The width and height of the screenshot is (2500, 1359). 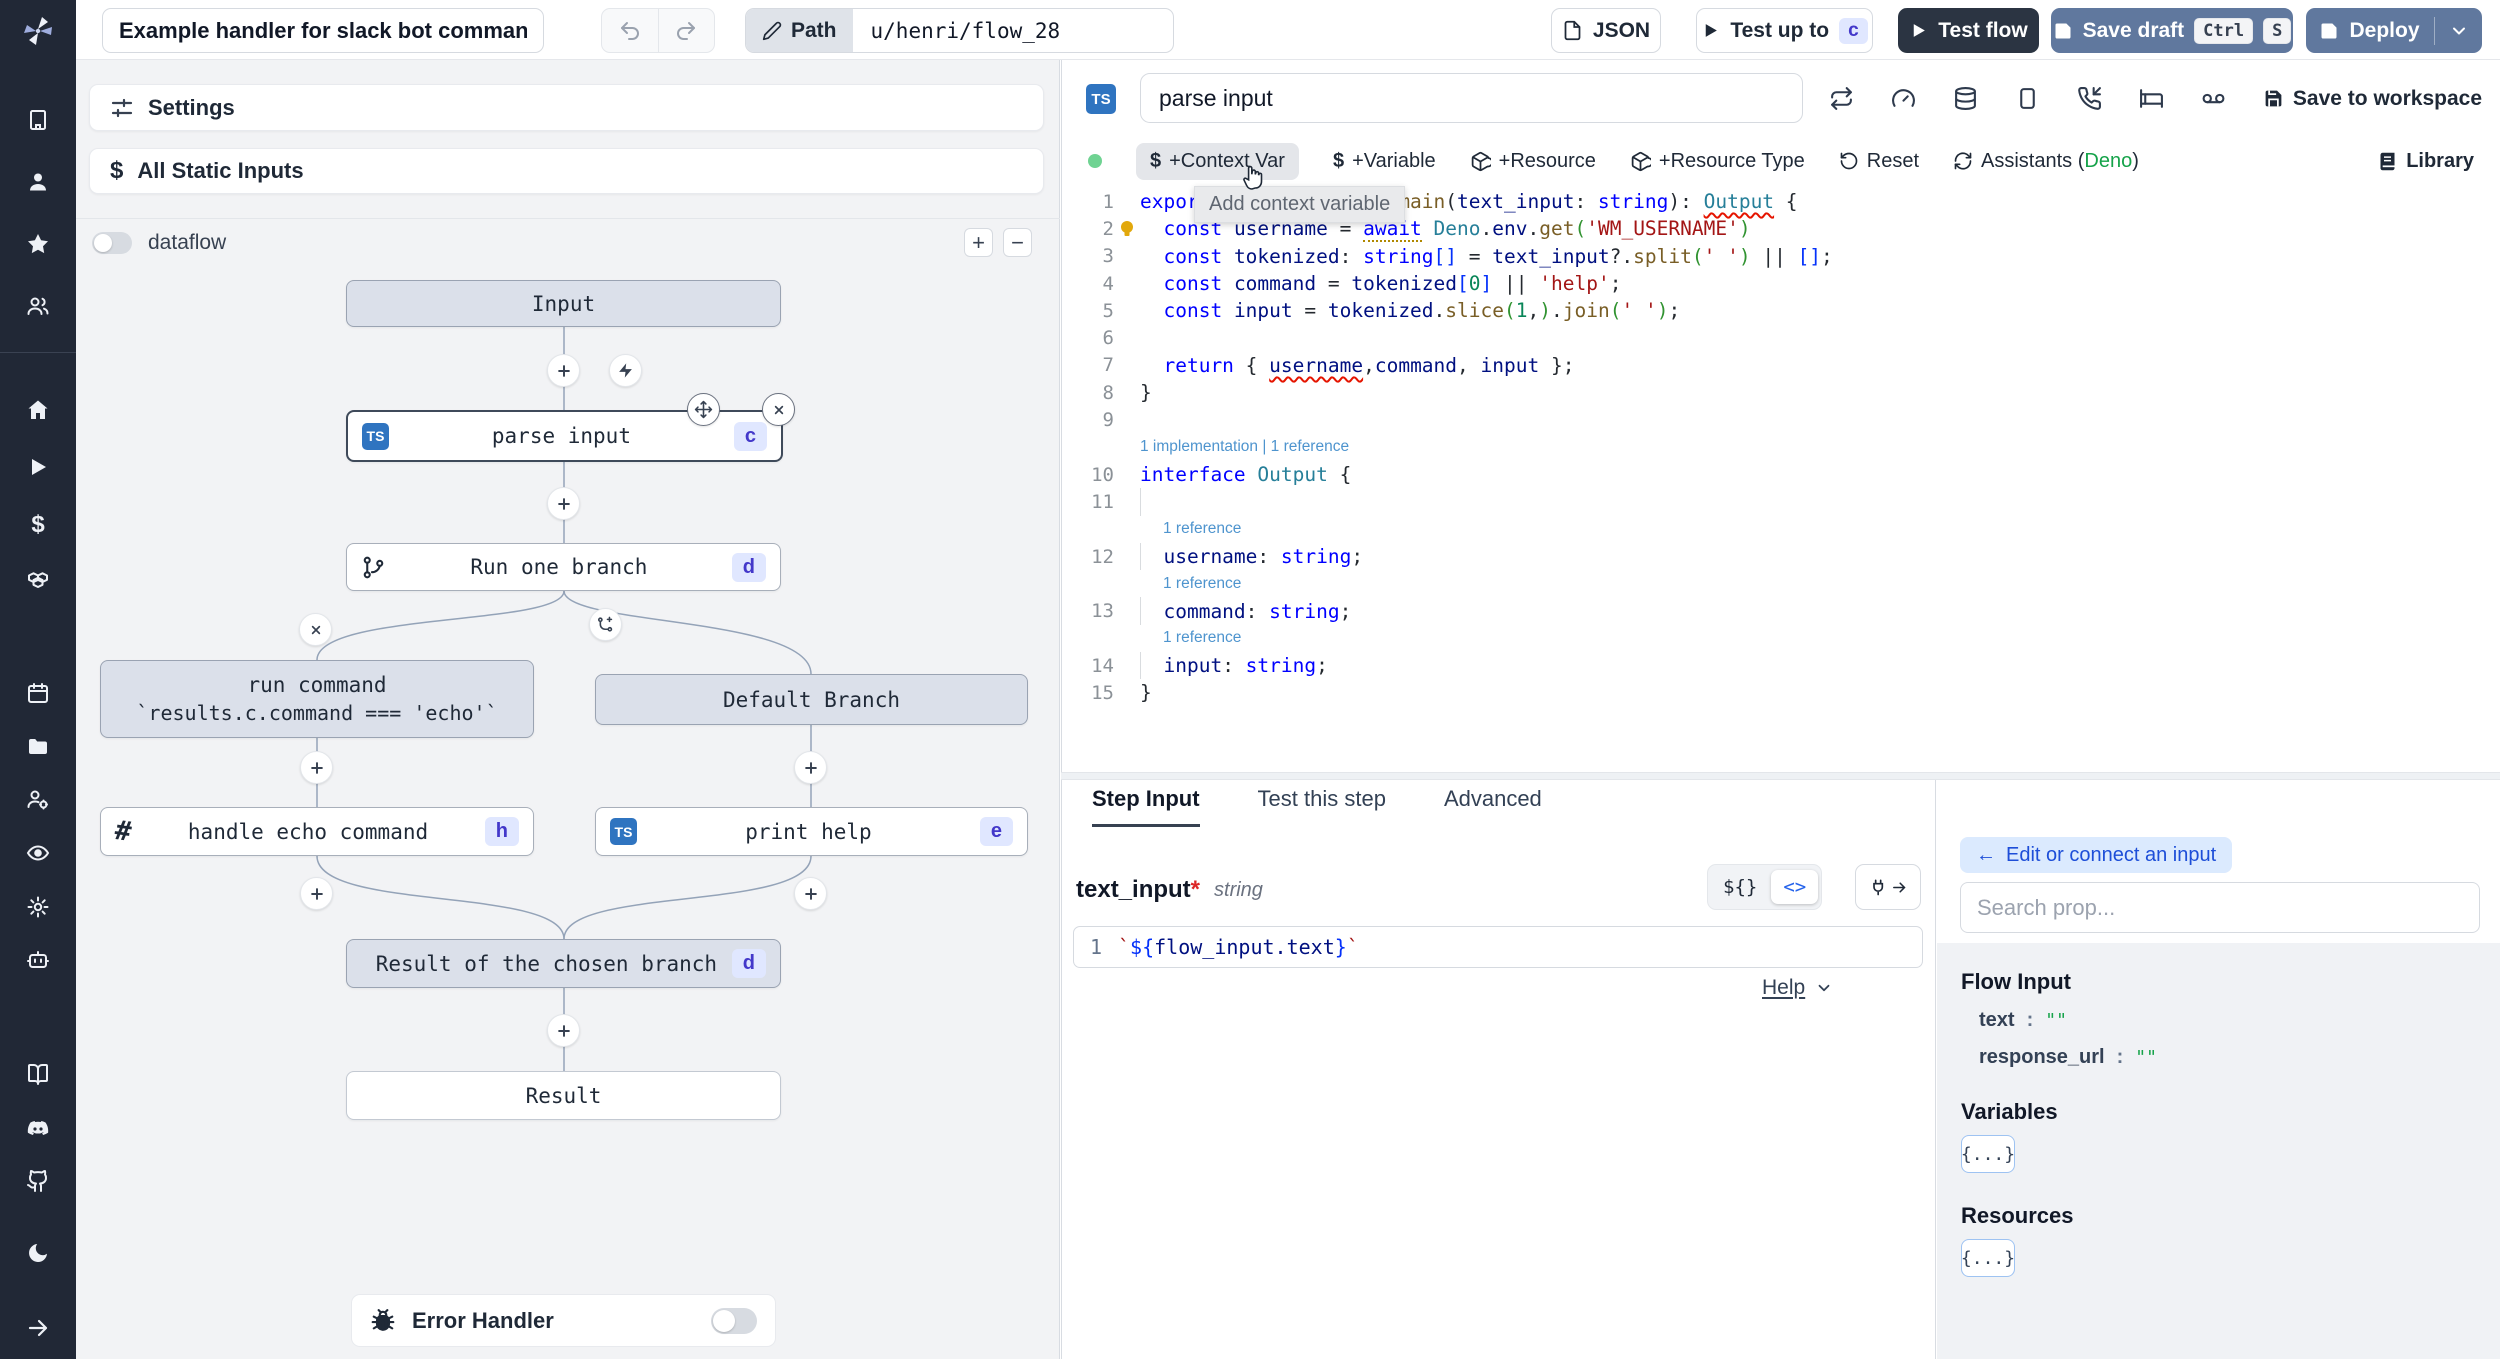 I want to click on repeat-icon, so click(x=1841, y=98).